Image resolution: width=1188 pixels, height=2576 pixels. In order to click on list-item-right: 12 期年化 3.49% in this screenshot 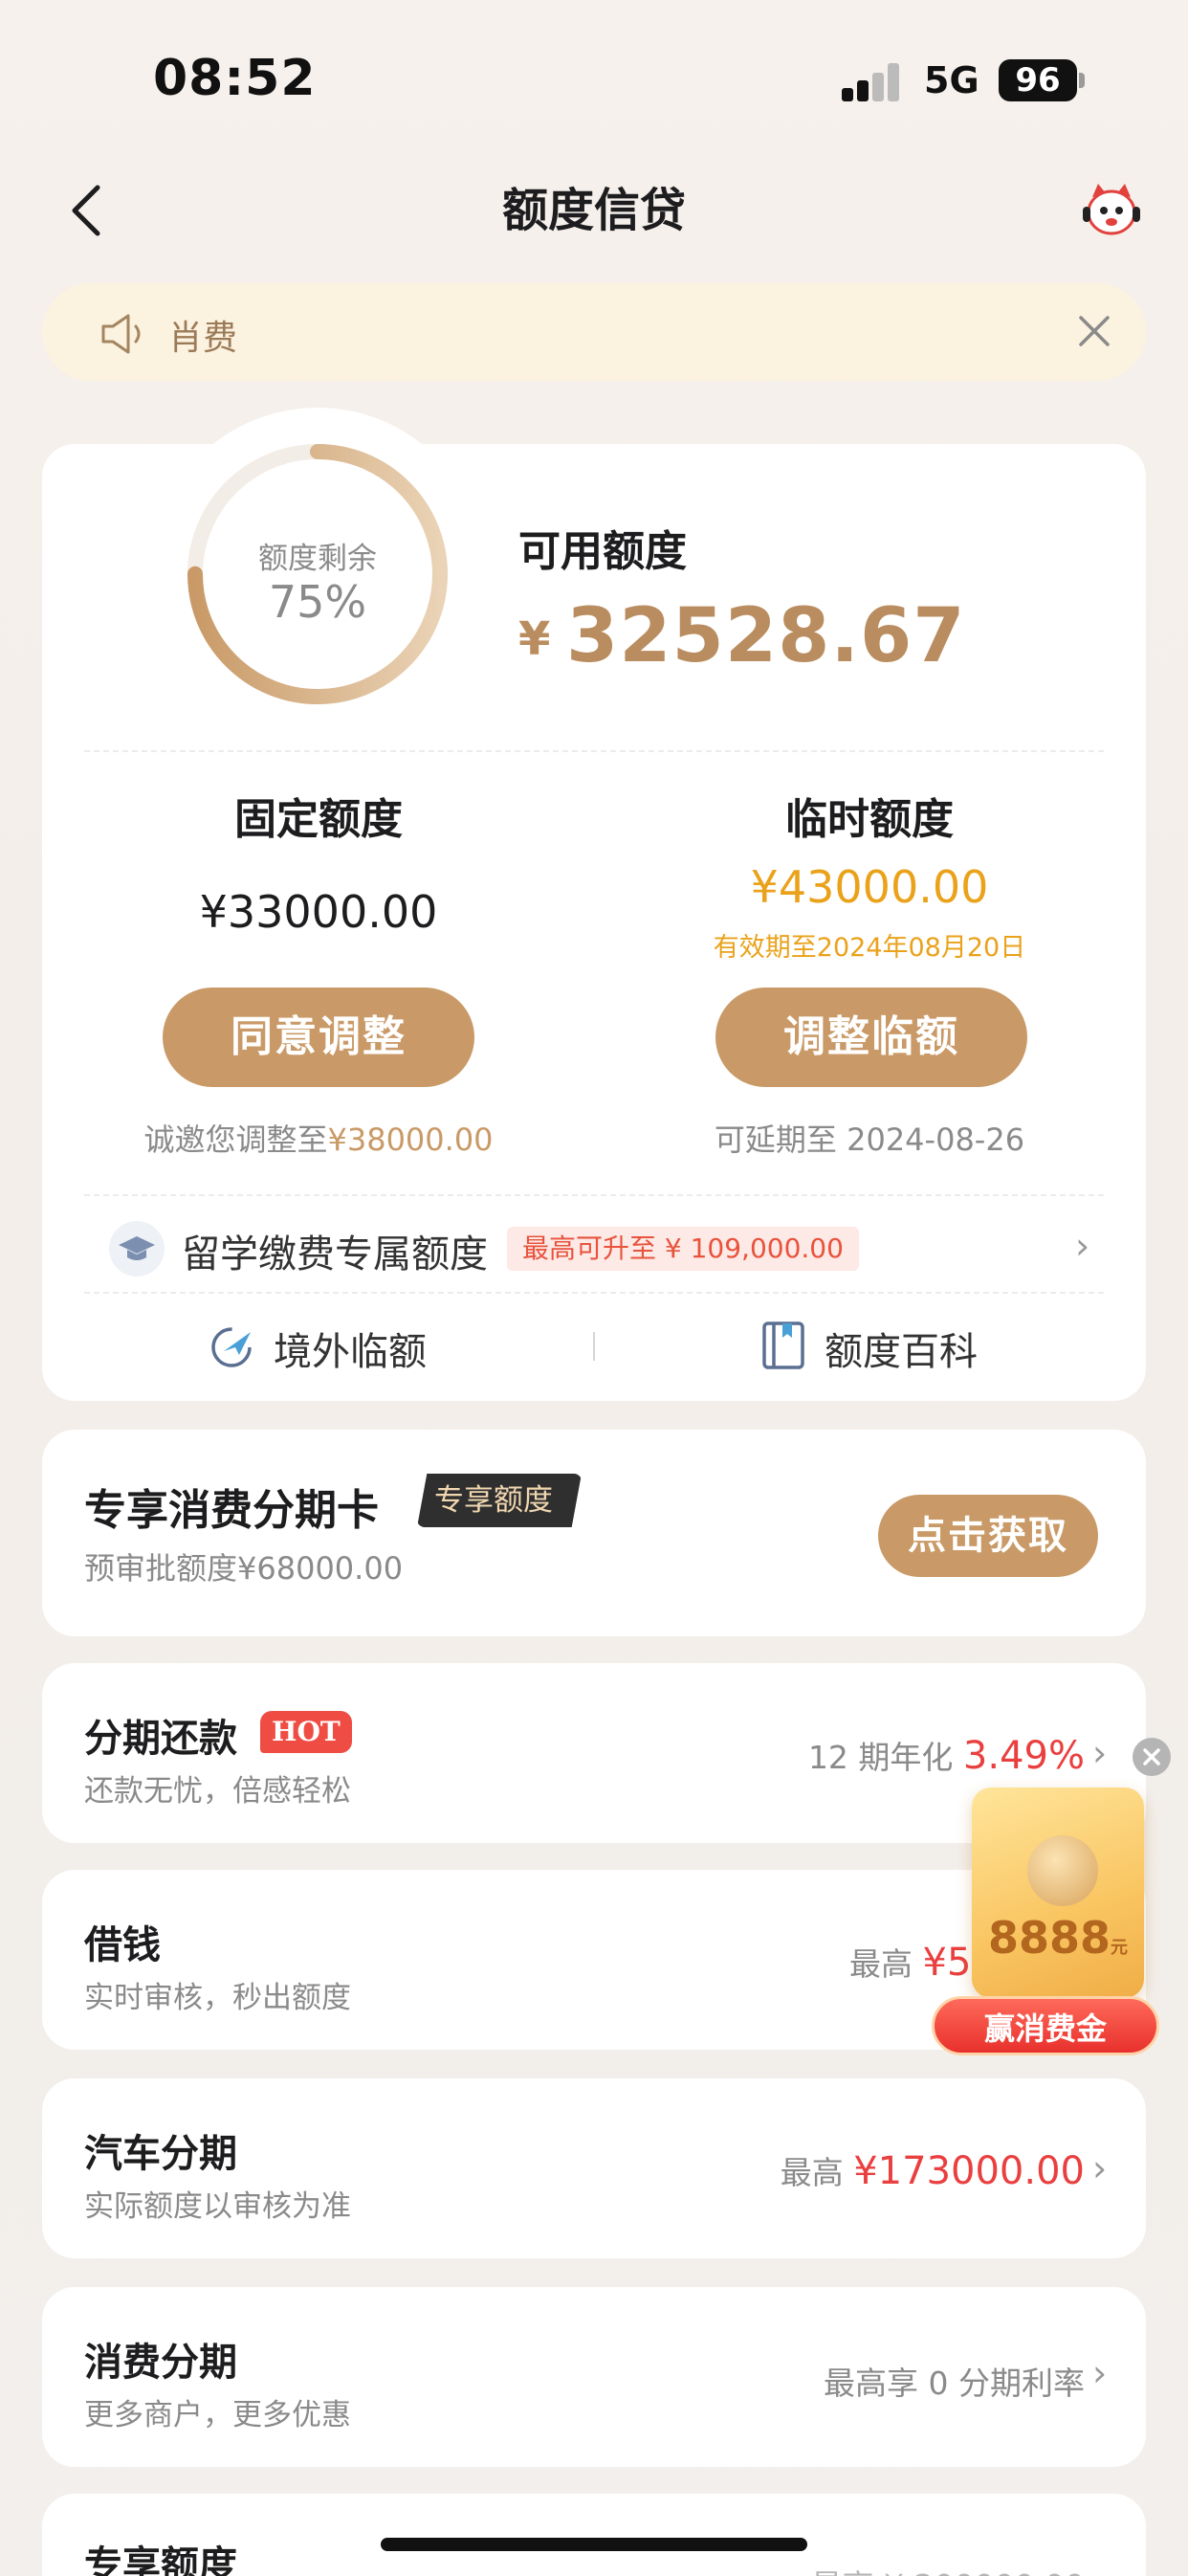, I will do `click(946, 1756)`.